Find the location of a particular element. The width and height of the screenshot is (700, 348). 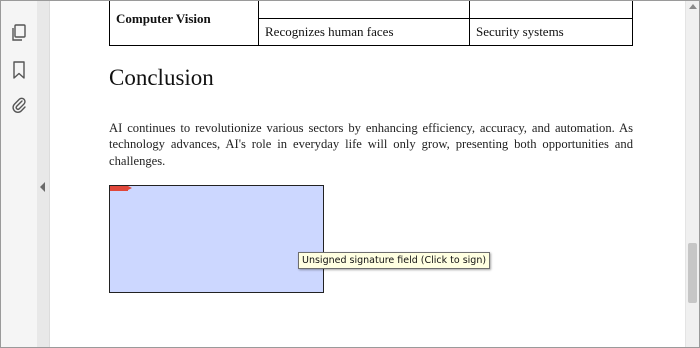

signature-tooltip: Unsigned signature field (Click to sign) is located at coordinates (394, 260).